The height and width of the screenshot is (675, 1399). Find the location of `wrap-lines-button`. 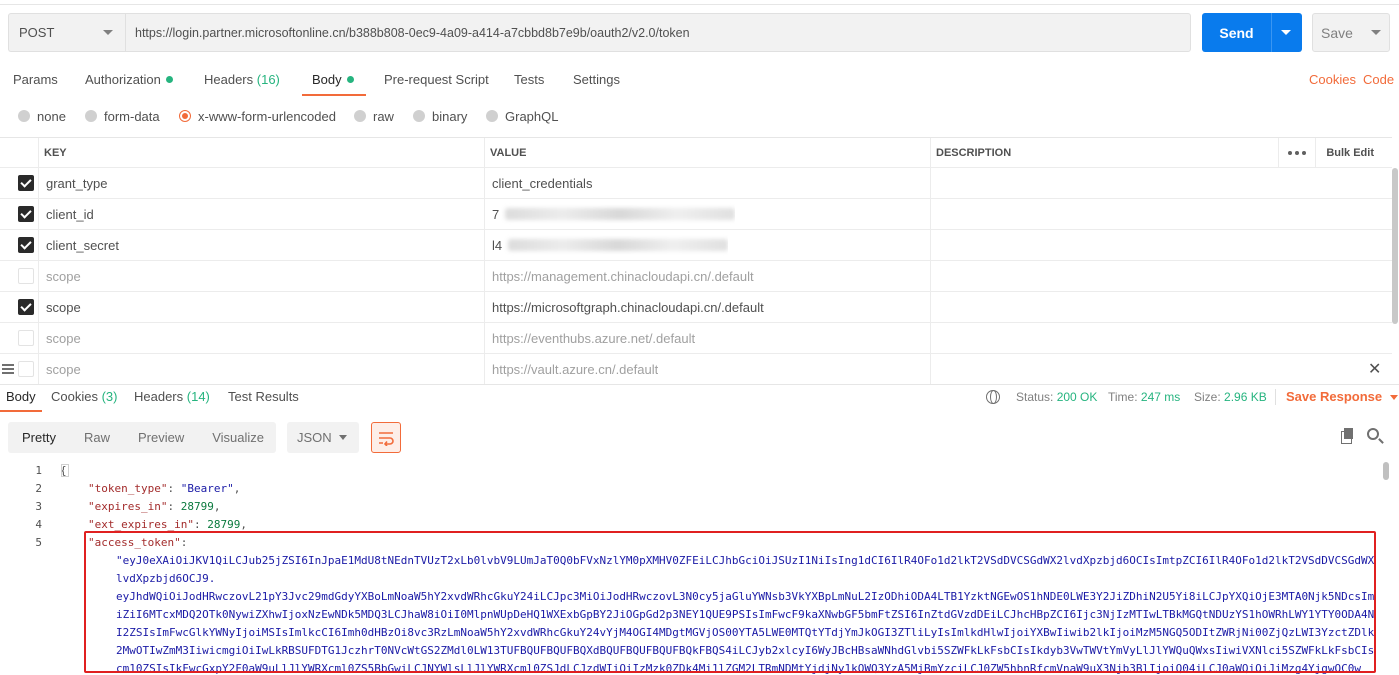

wrap-lines-button is located at coordinates (386, 437).